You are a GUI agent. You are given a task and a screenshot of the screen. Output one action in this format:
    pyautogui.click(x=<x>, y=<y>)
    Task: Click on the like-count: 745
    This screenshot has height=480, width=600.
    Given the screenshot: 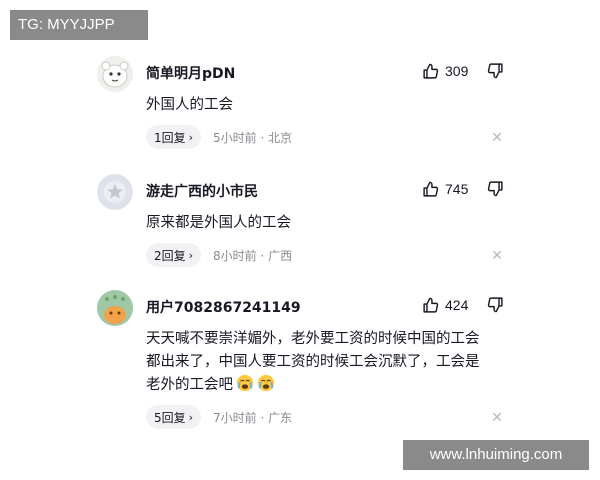 What is the action you would take?
    pyautogui.click(x=457, y=189)
    